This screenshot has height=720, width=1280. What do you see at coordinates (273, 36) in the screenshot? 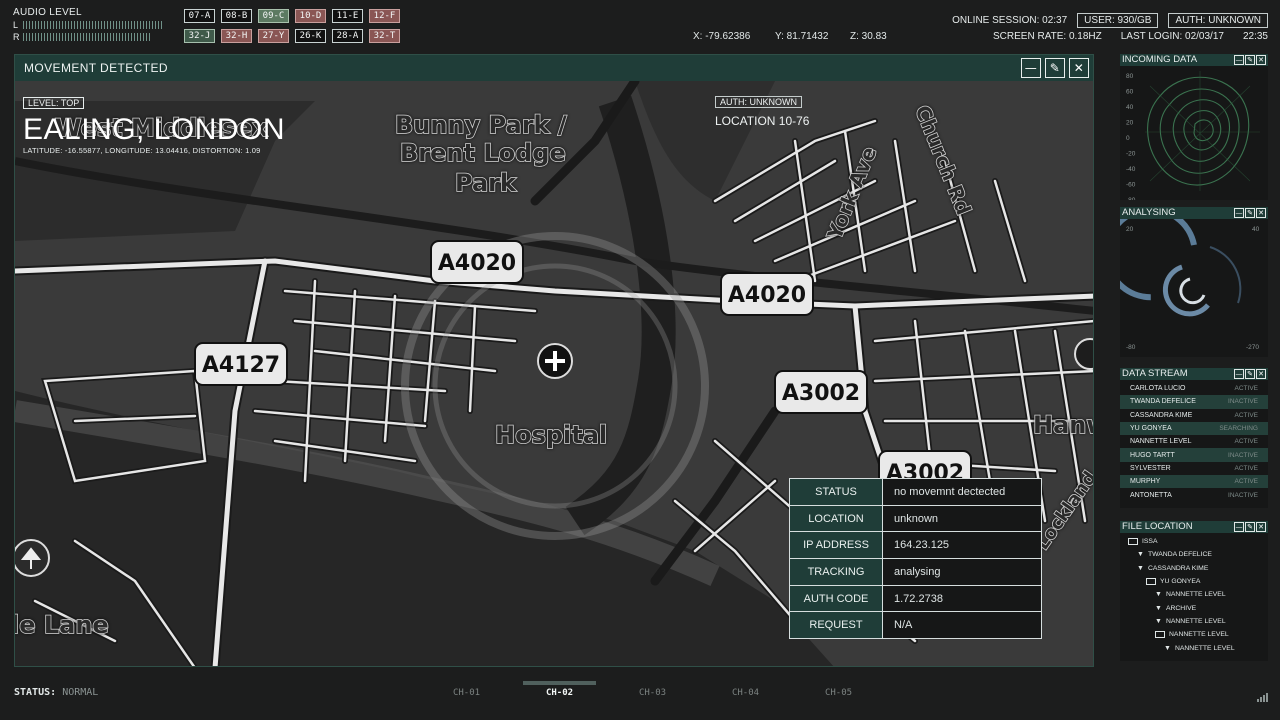
I see `code-chip: 27-Y` at bounding box center [273, 36].